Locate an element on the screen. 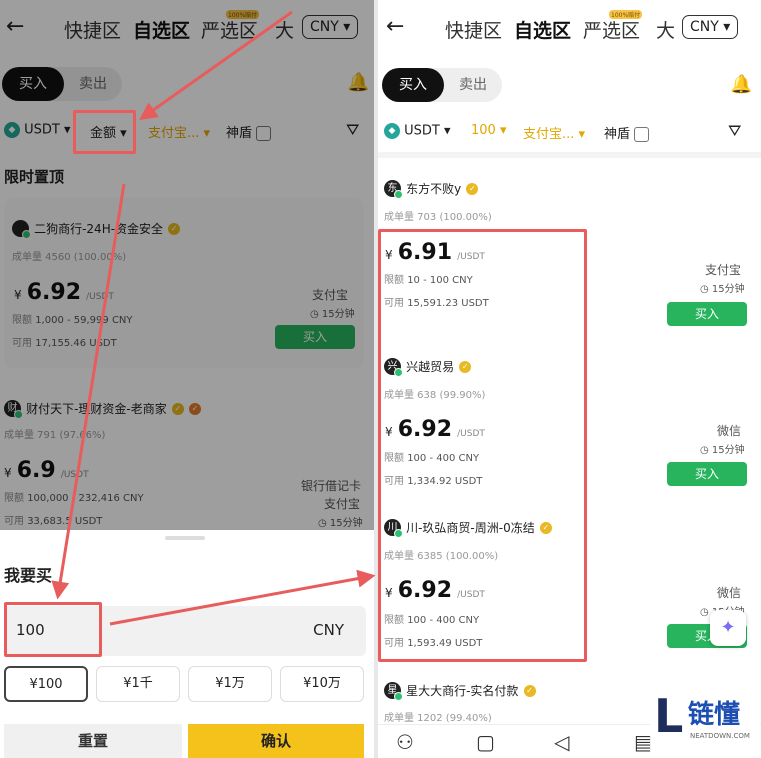  arrow-to-results is located at coordinates (242, 597).